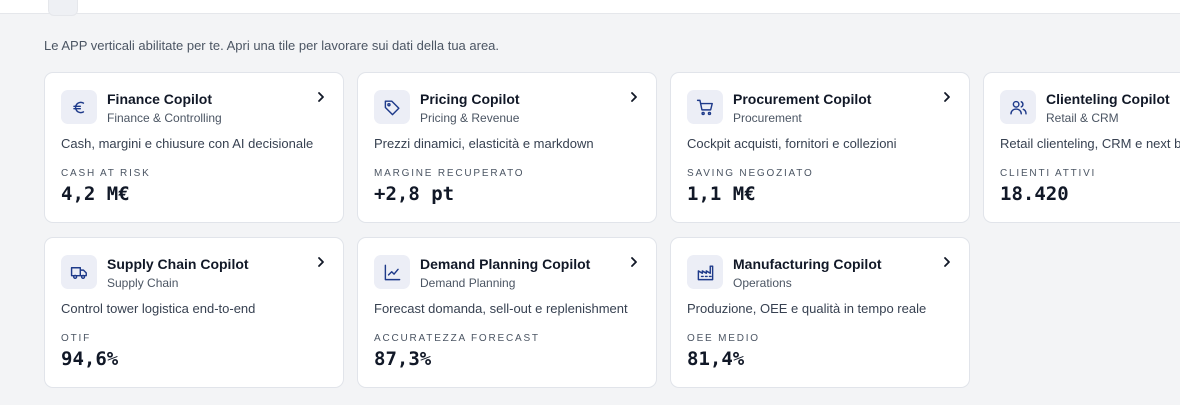 The width and height of the screenshot is (1180, 405). I want to click on kpi-value: 81,4%, so click(716, 359).